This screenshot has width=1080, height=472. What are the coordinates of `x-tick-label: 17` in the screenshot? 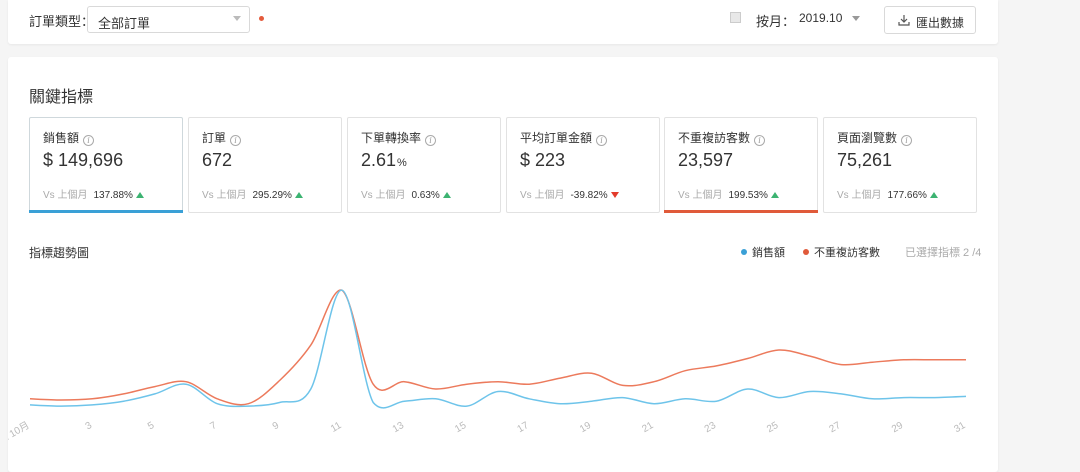 It's located at (524, 427).